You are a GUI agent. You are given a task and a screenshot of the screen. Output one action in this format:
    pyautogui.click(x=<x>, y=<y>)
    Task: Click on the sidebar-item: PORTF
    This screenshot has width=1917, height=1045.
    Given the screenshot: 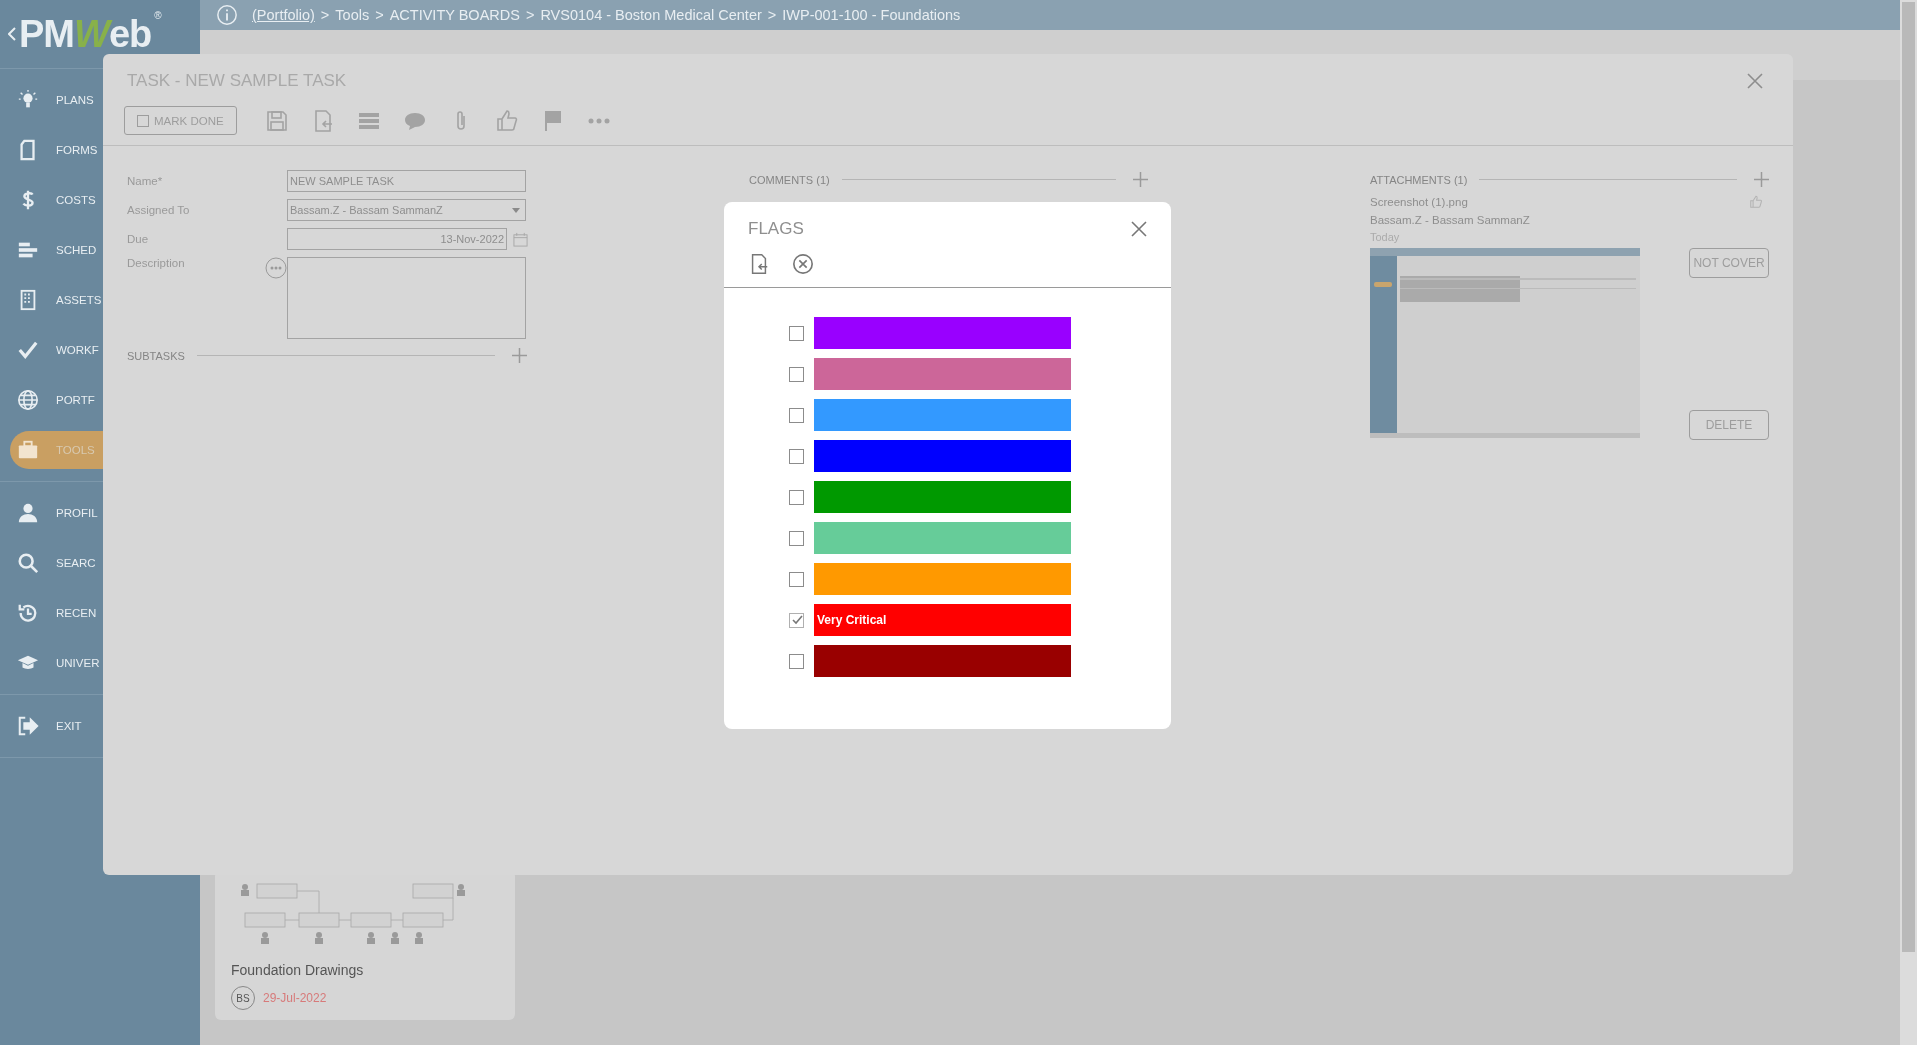 What is the action you would take?
    pyautogui.click(x=100, y=400)
    